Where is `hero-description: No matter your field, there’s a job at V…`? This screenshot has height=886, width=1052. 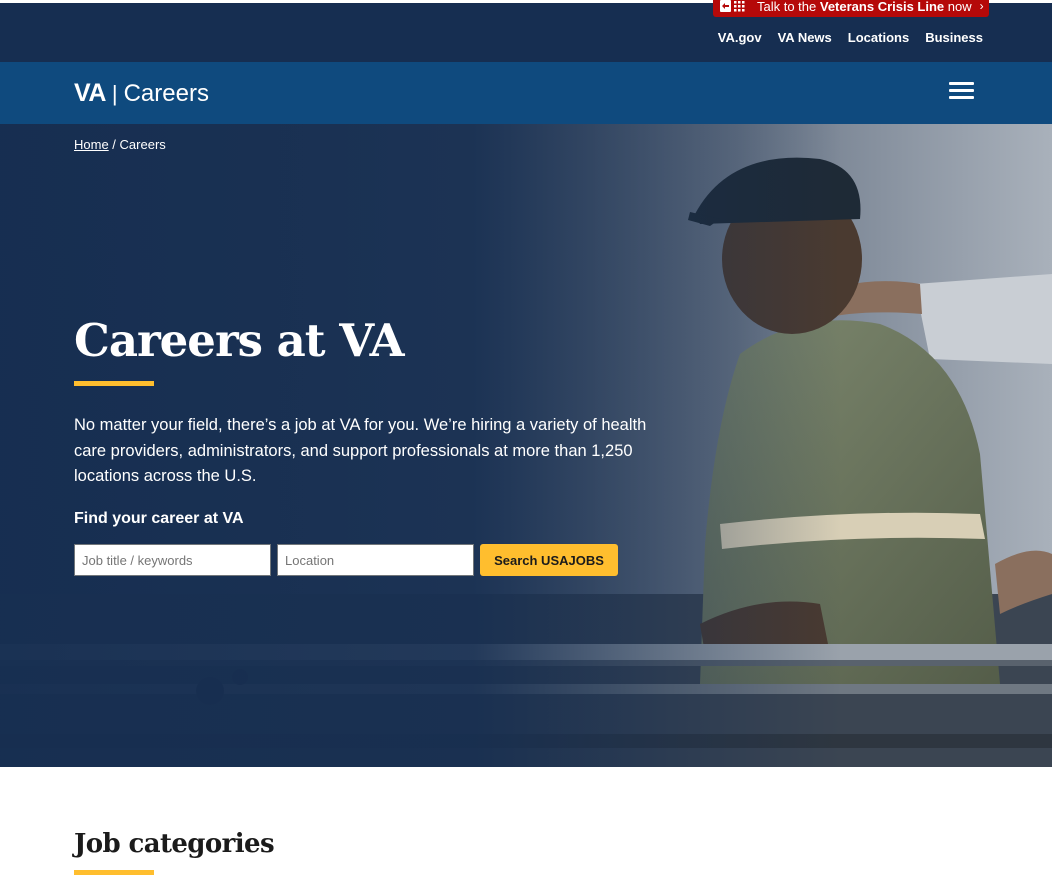 hero-description: No matter your field, there’s a job at V… is located at coordinates (360, 450).